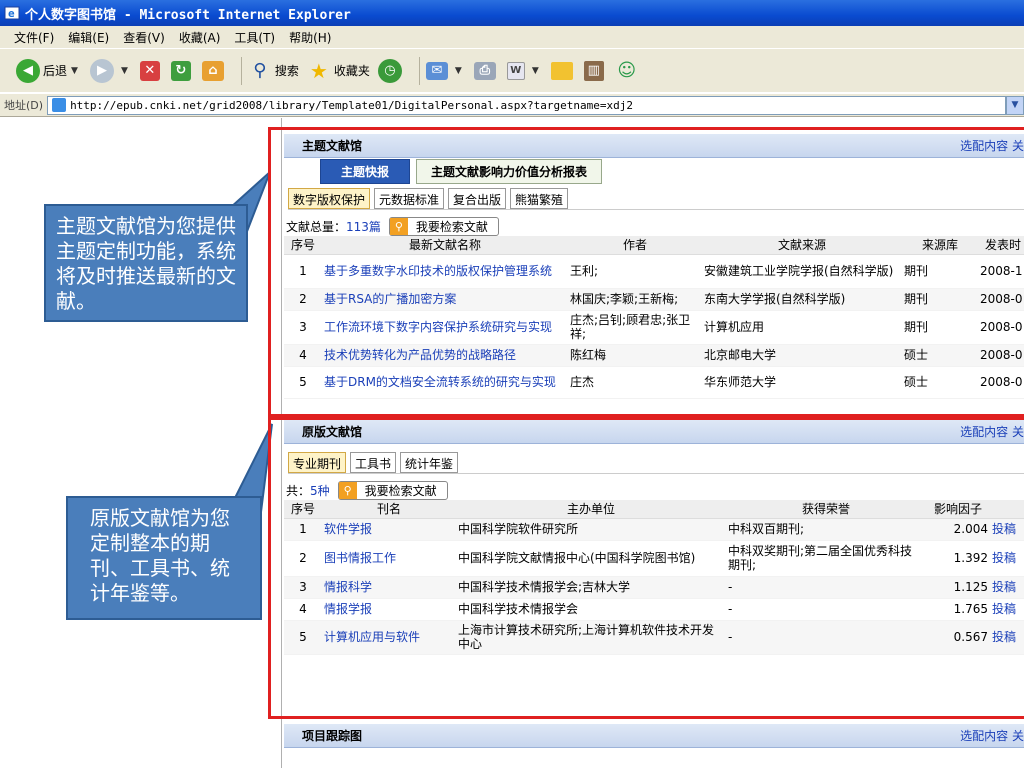 This screenshot has width=1024, height=768. I want to click on mail-icon: ✉, so click(436, 70).